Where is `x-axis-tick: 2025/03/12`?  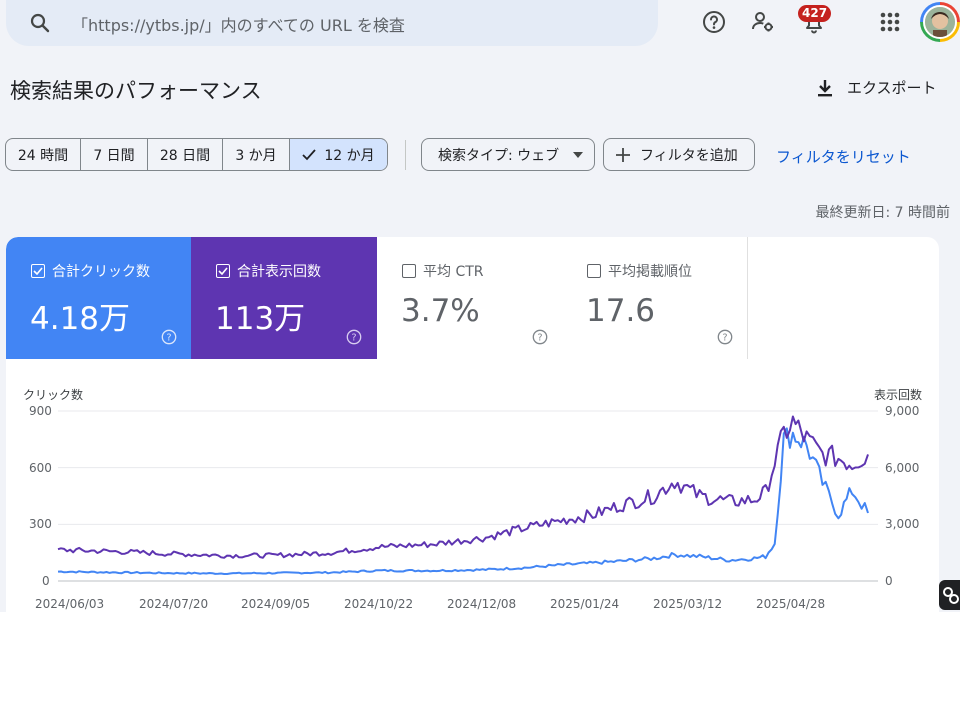 x-axis-tick: 2025/03/12 is located at coordinates (688, 604).